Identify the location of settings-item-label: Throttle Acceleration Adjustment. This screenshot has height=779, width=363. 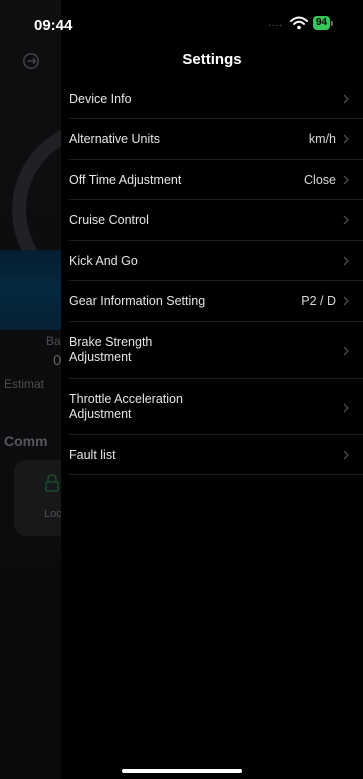
(126, 406).